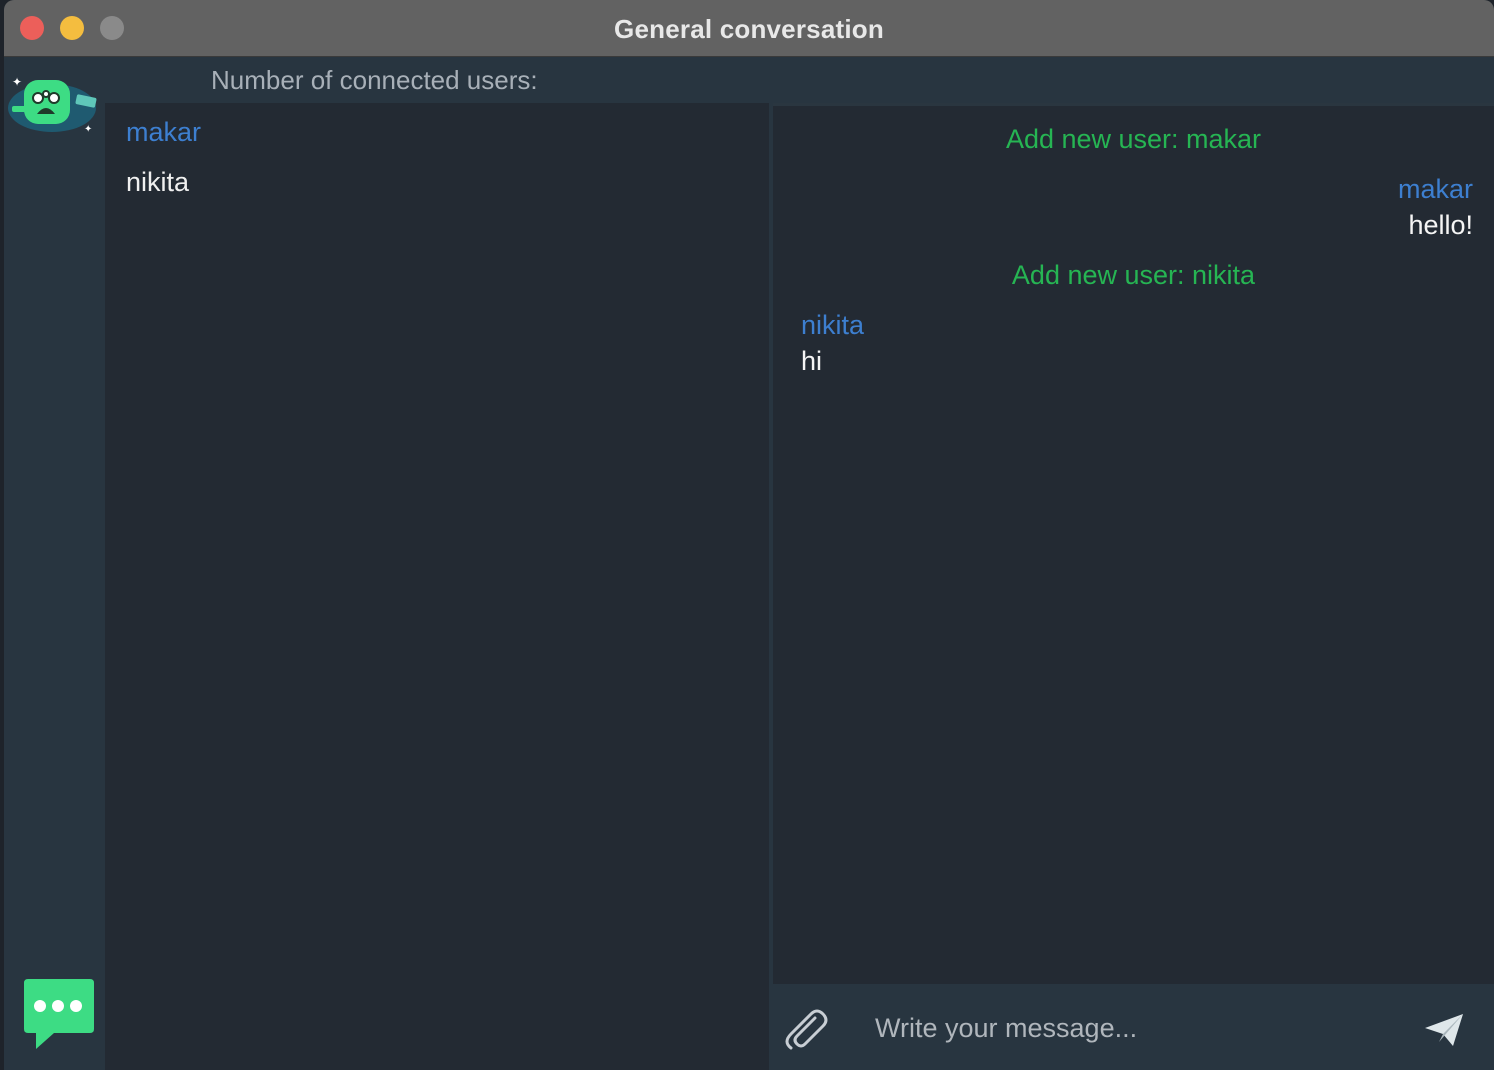  What do you see at coordinates (374, 80) in the screenshot?
I see `connected-users-label: Number of connected users:` at bounding box center [374, 80].